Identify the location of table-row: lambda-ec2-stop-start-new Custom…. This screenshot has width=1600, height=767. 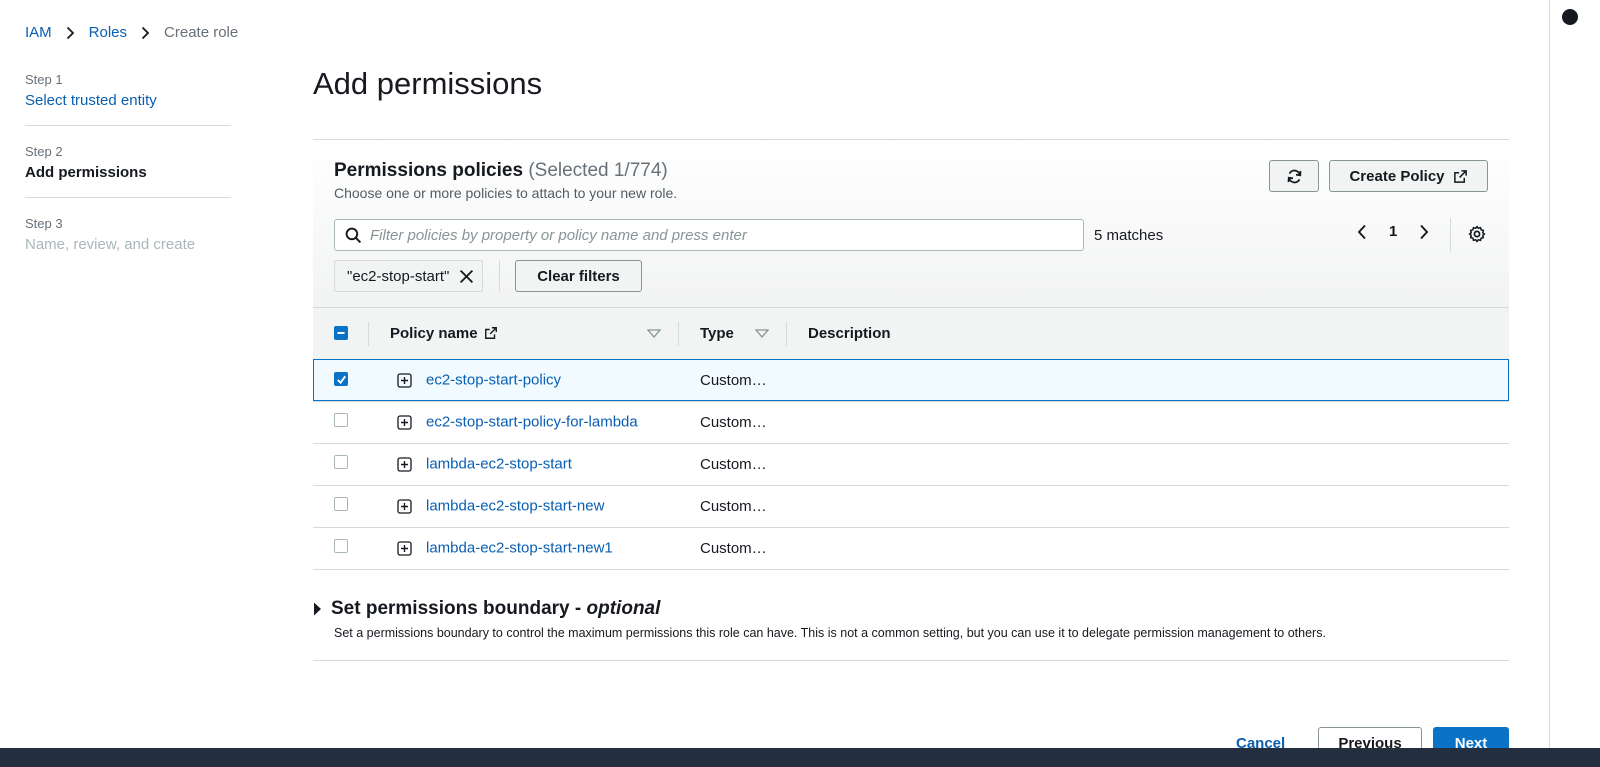
(911, 506).